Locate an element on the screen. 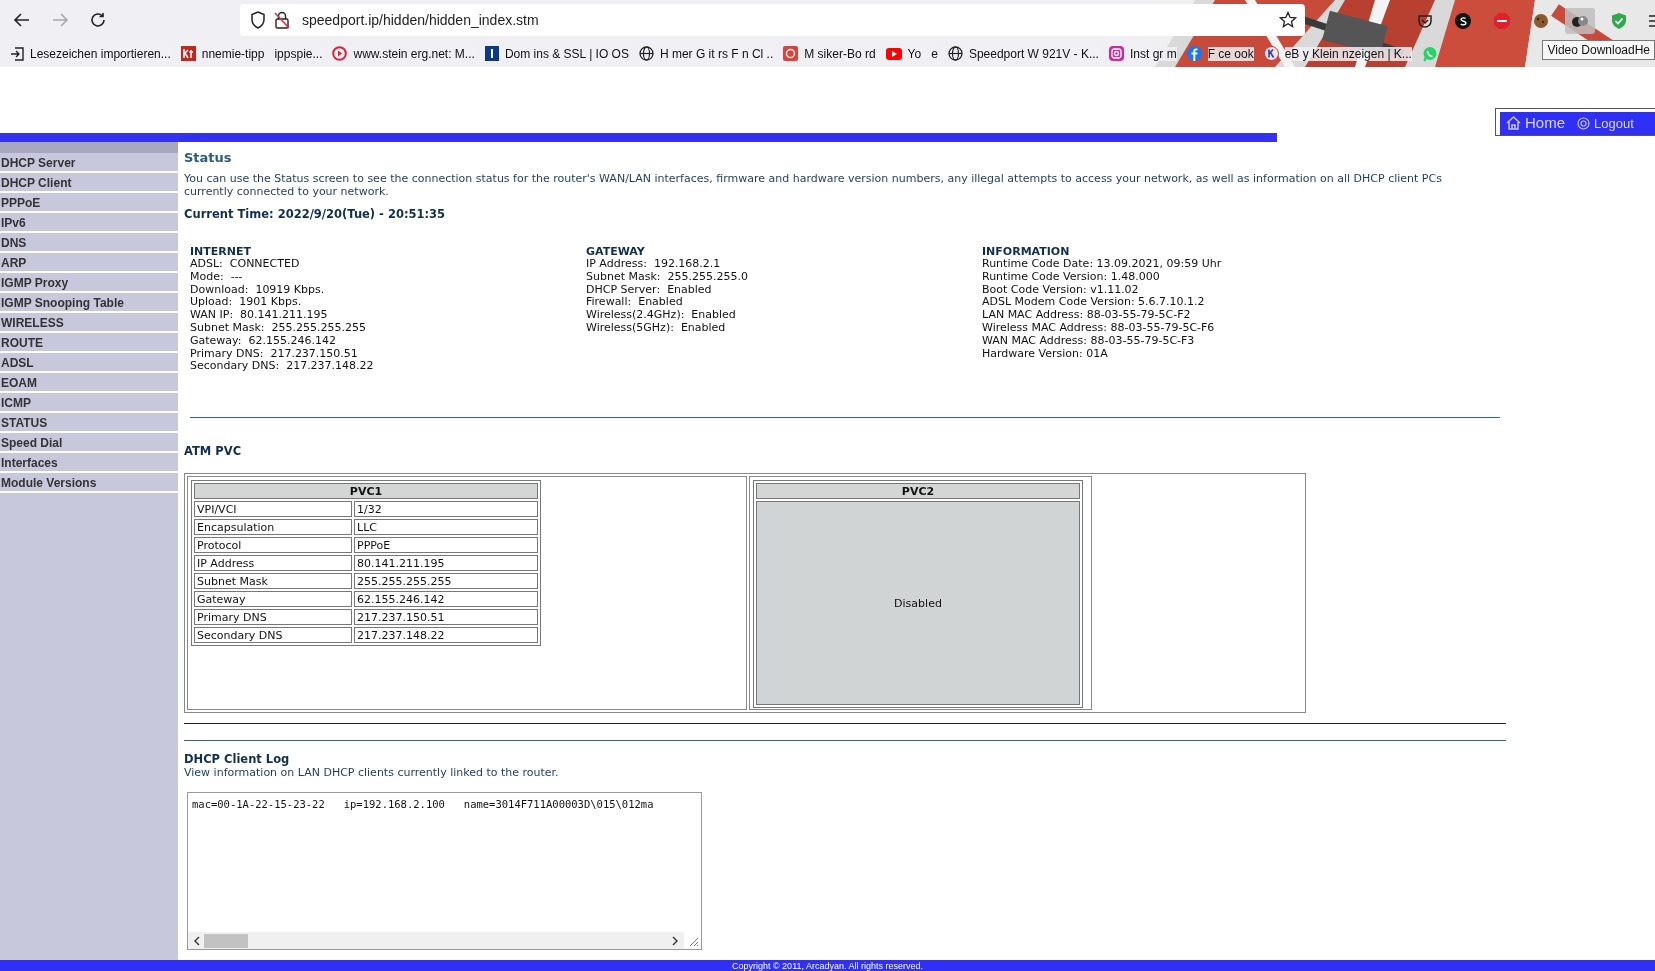 The height and width of the screenshot is (971, 1655). camera-icon is located at coordinates (1116, 53).